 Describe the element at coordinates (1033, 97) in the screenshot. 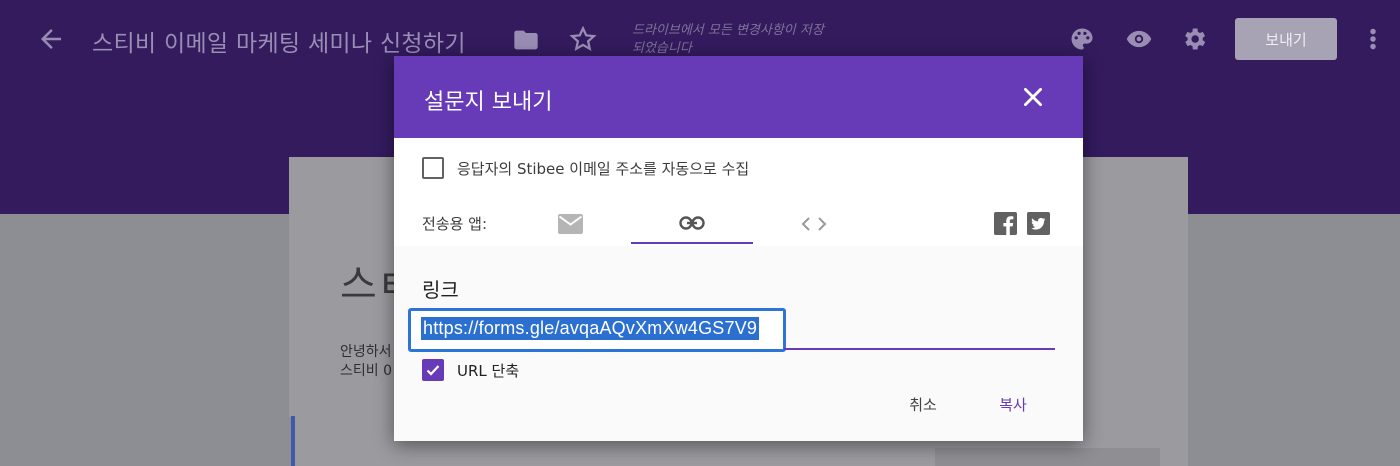

I see `close-icon` at that location.